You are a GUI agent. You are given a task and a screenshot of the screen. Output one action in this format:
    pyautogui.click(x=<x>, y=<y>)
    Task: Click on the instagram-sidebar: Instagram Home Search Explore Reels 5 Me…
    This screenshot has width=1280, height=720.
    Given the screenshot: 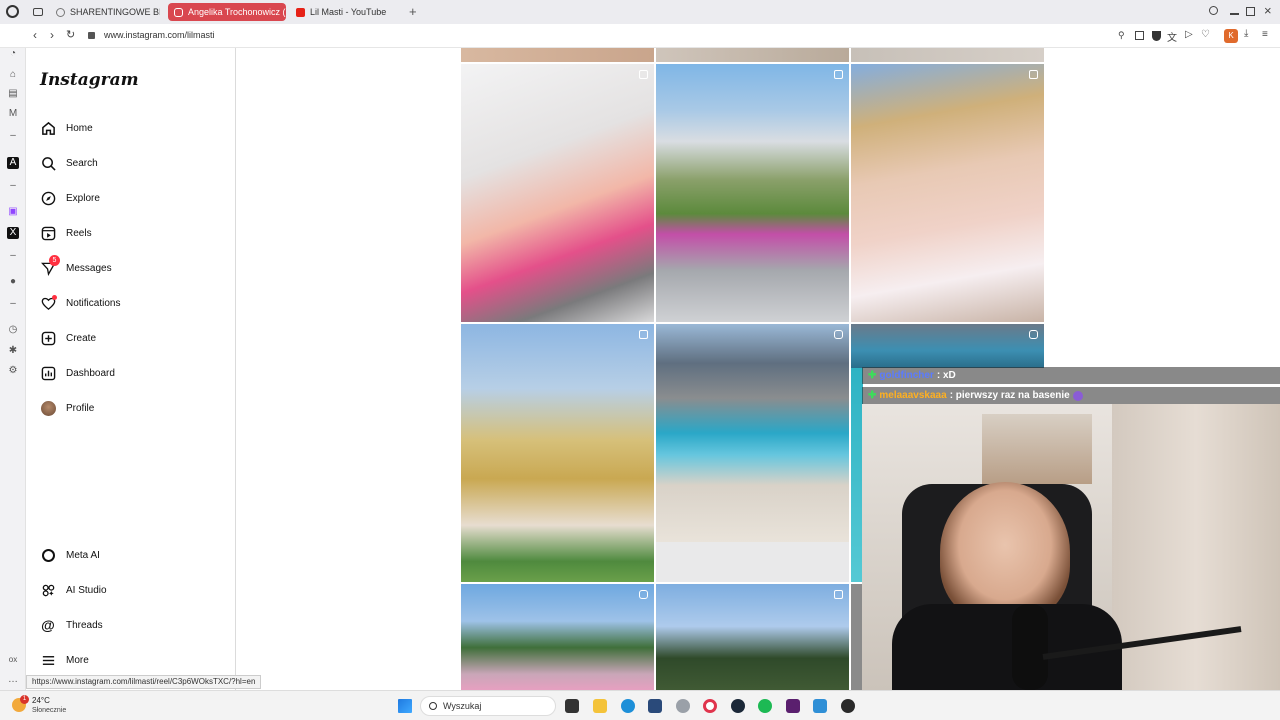 What is the action you would take?
    pyautogui.click(x=131, y=369)
    